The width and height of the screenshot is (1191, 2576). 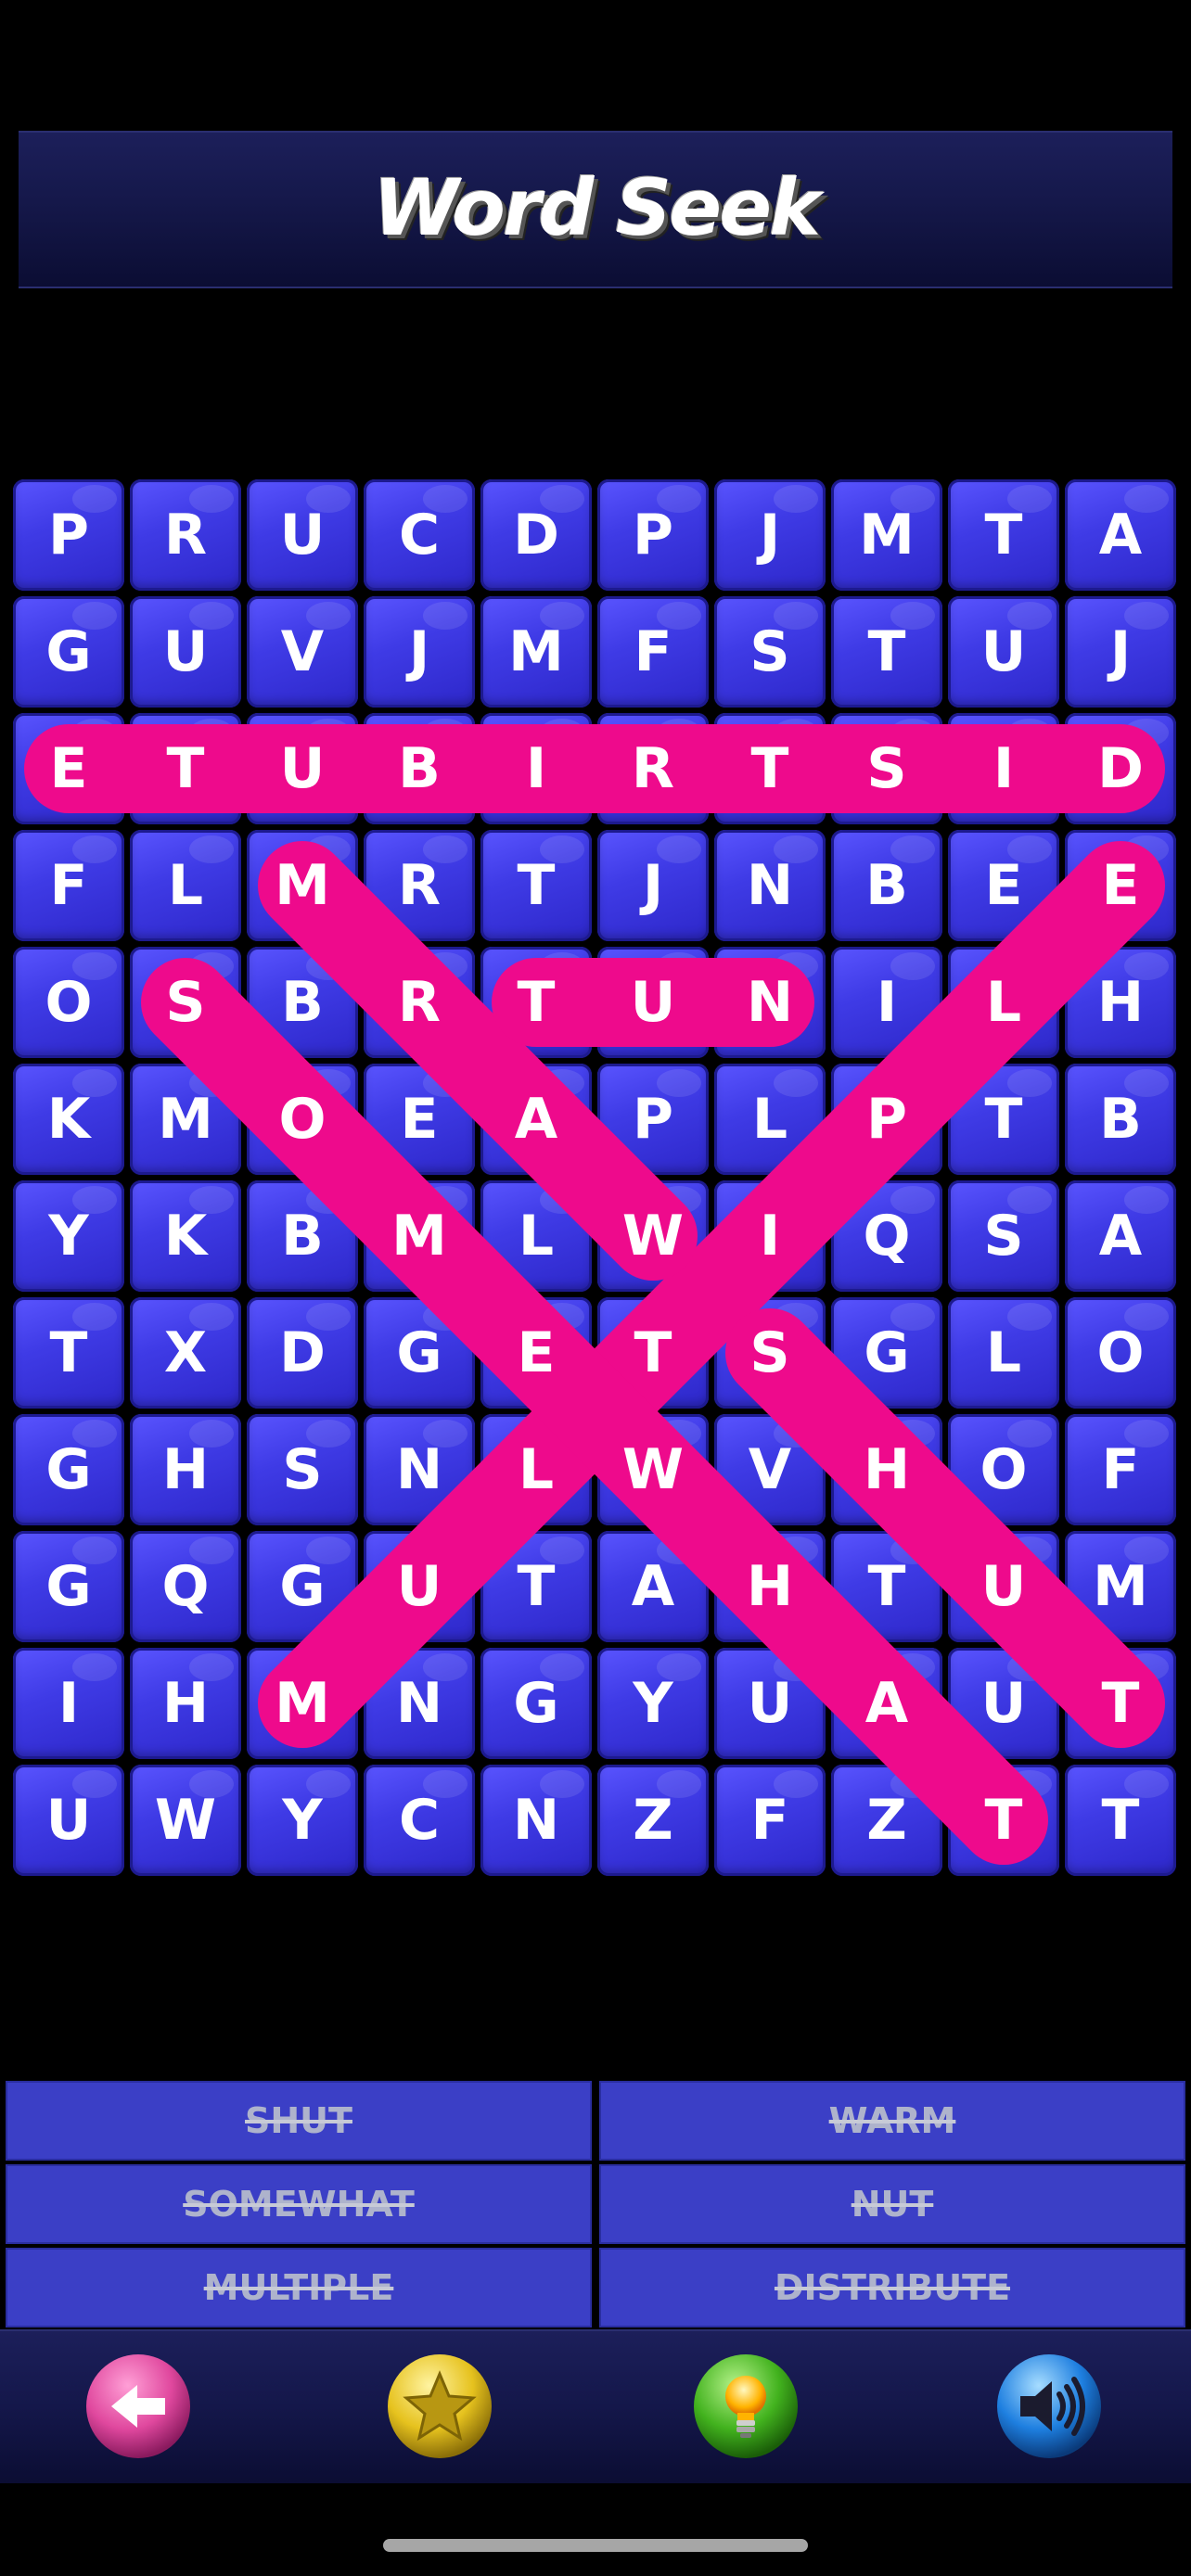 I want to click on grid-cell: X, so click(x=185, y=1353).